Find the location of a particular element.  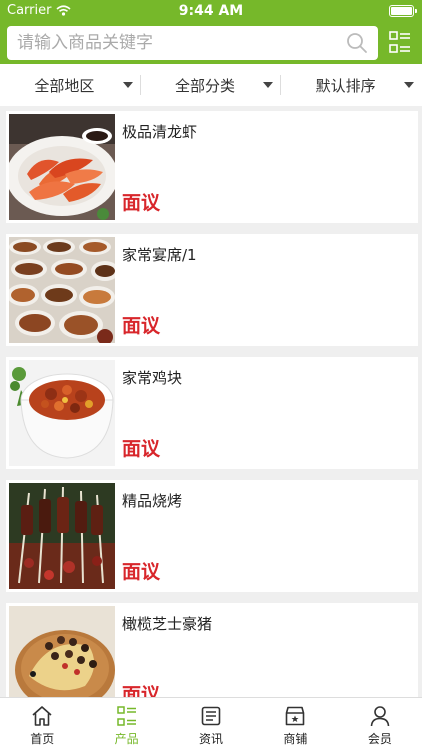

status-time: 9:44 AM is located at coordinates (211, 11).